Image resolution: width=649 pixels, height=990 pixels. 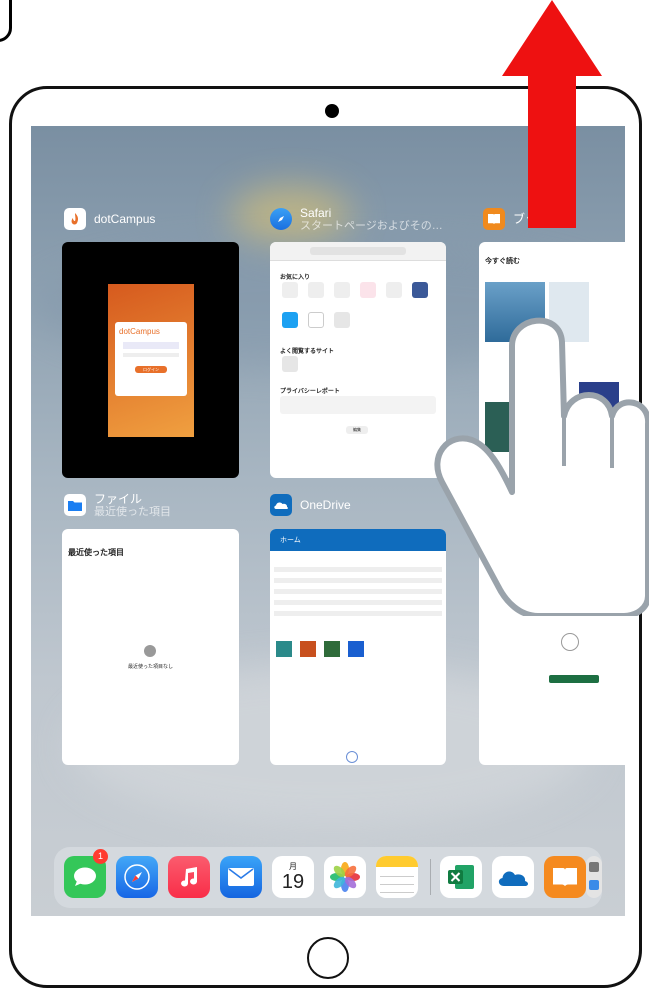 I want to click on favorite-facebook-icon, so click(x=420, y=290).